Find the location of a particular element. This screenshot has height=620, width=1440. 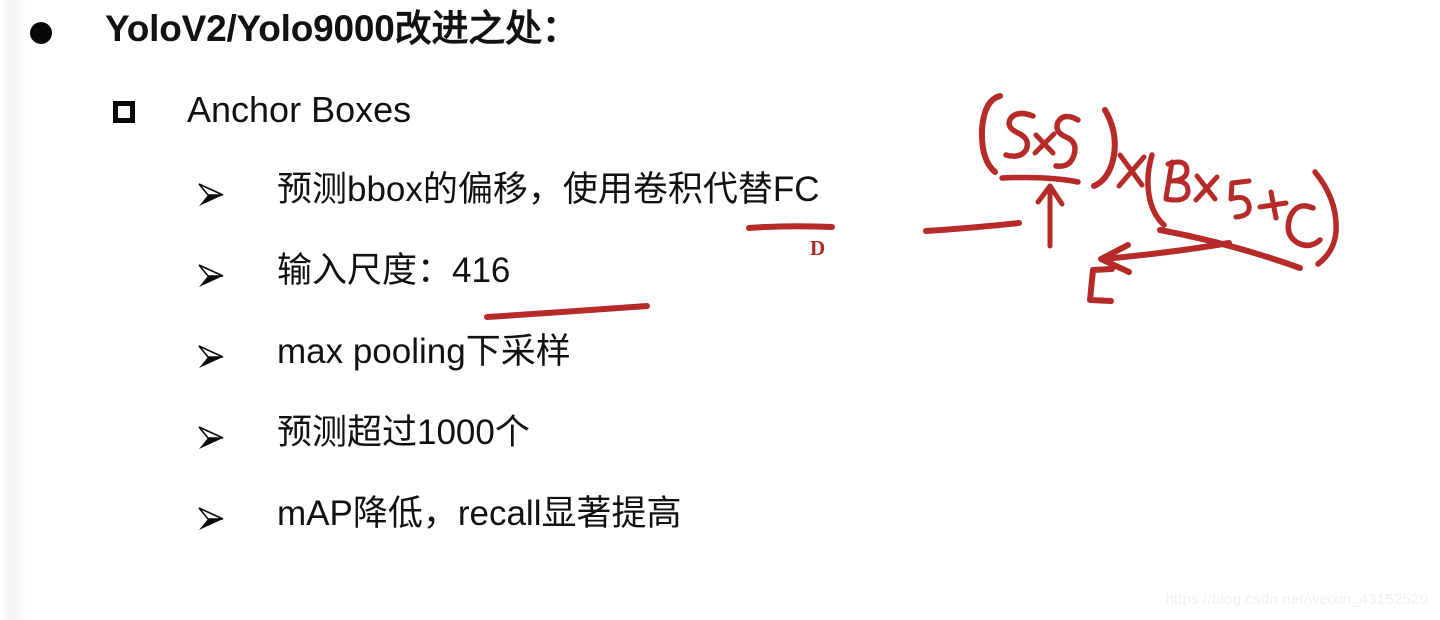

ink-underline-formula is located at coordinates (1230, 249).